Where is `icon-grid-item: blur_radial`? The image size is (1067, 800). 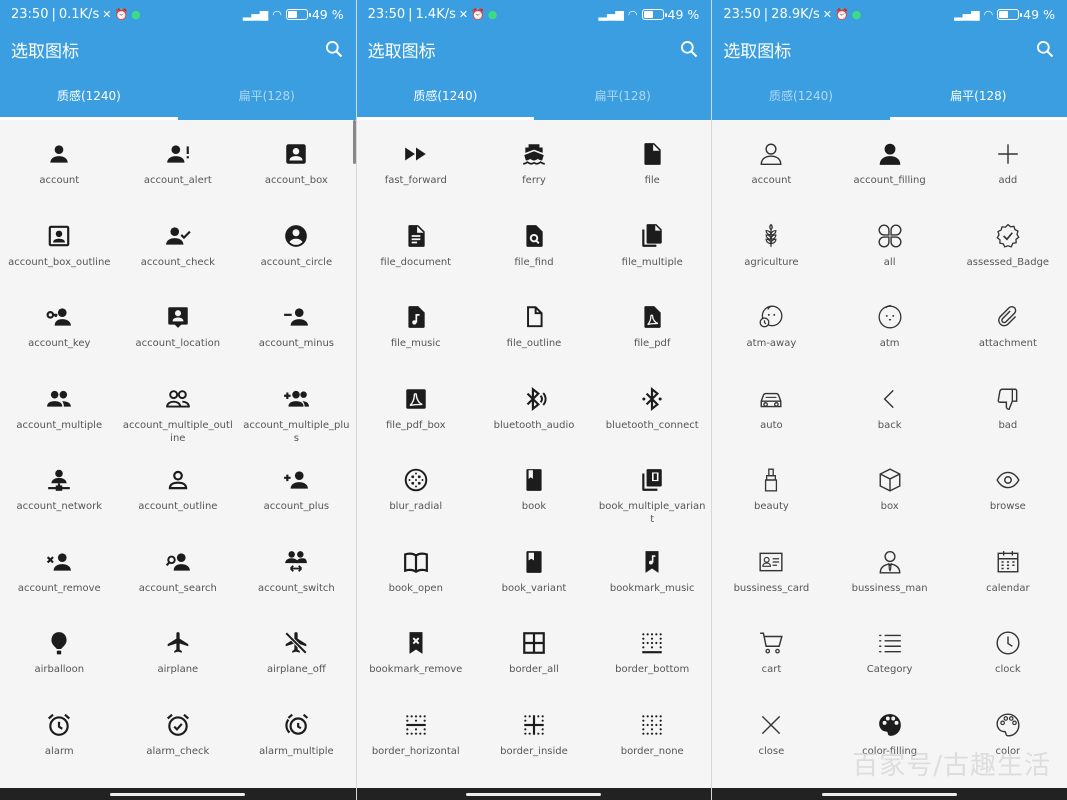
icon-grid-item: blur_radial is located at coordinates (416, 493).